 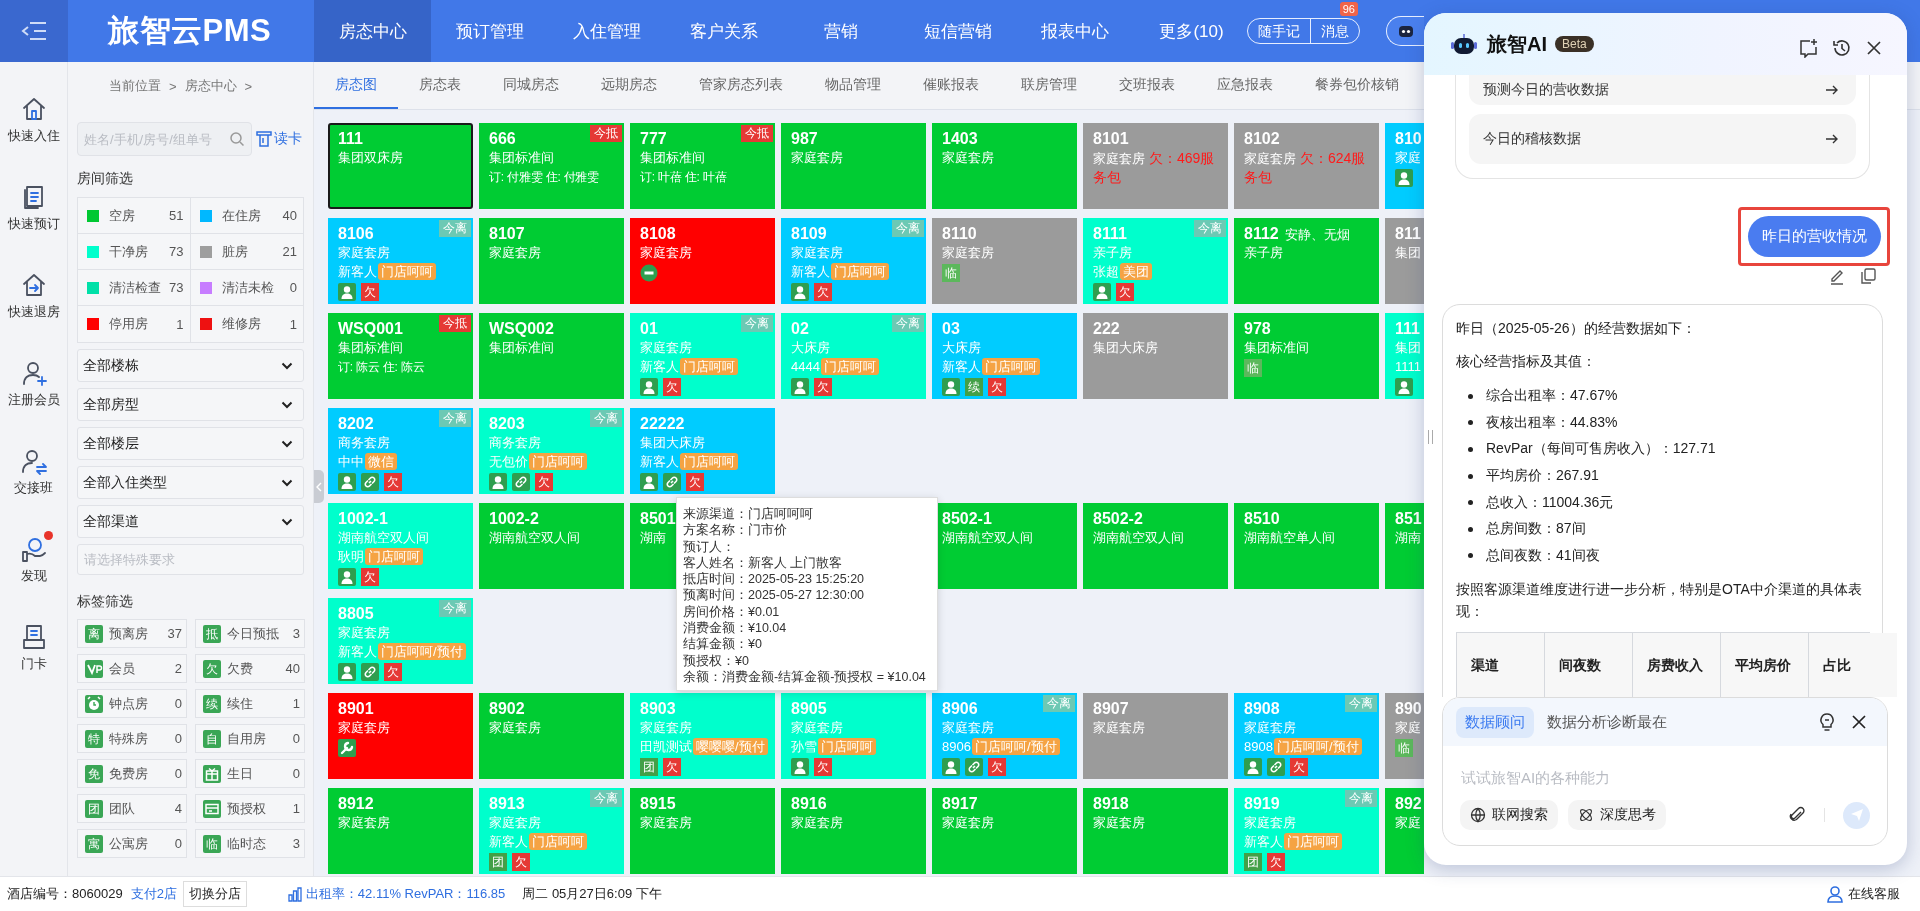 What do you see at coordinates (1408, 366) in the screenshot?
I see `guest-name: 1111` at bounding box center [1408, 366].